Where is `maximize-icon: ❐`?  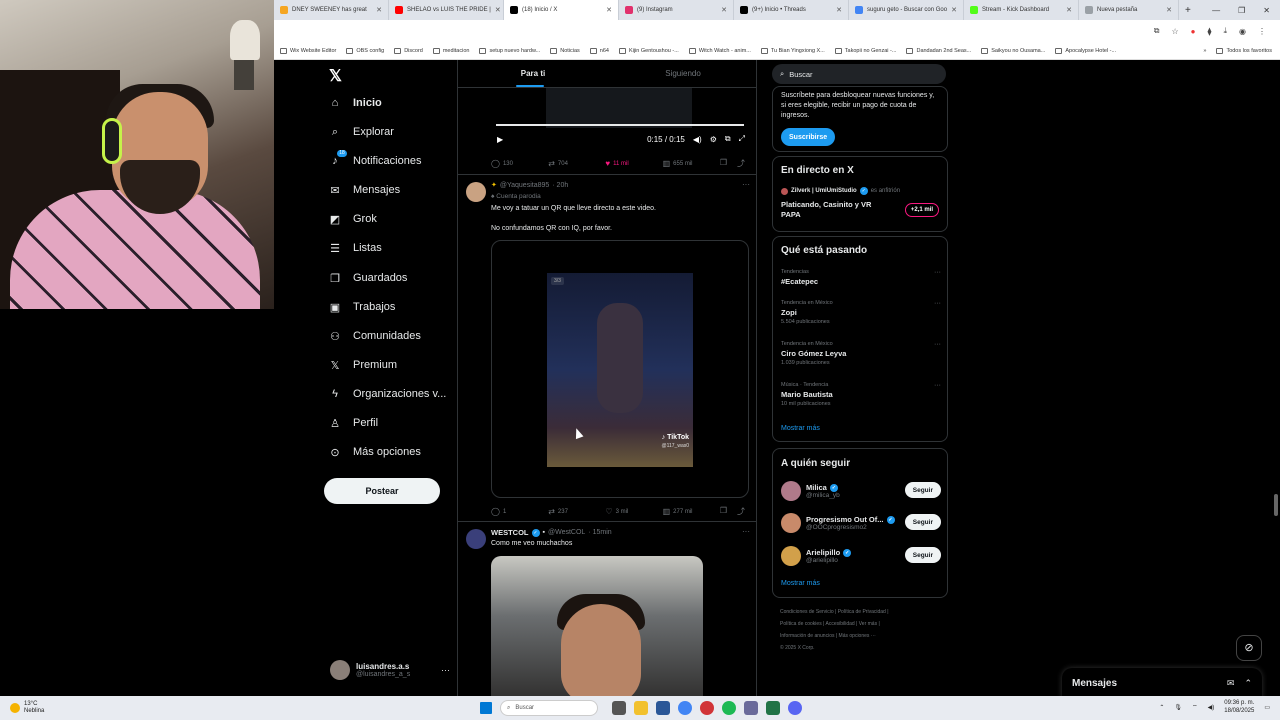 maximize-icon: ❐ is located at coordinates (1241, 10).